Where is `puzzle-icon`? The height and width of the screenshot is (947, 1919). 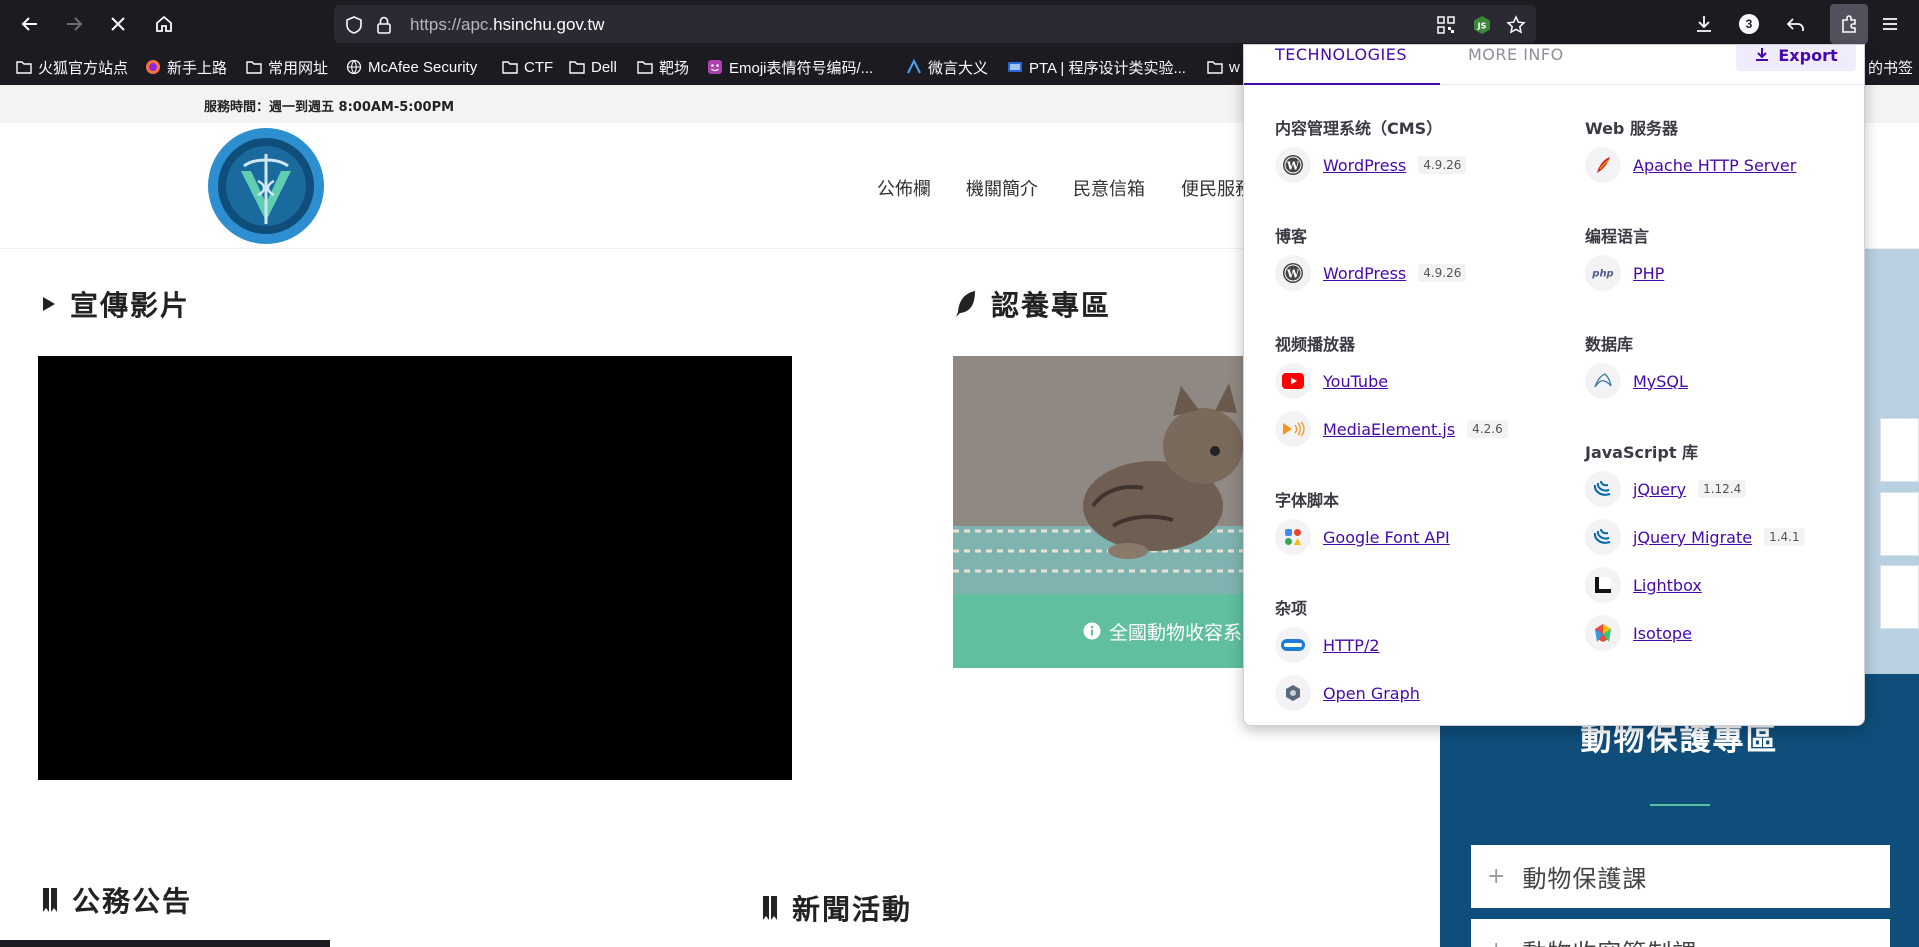 puzzle-icon is located at coordinates (1849, 24).